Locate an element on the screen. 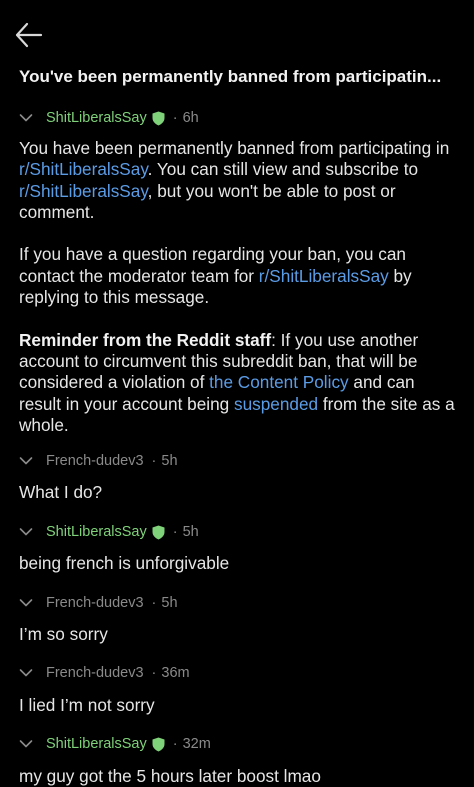 The height and width of the screenshot is (787, 474). reply-meta: French-dudev3 · 36m is located at coordinates (104, 673).